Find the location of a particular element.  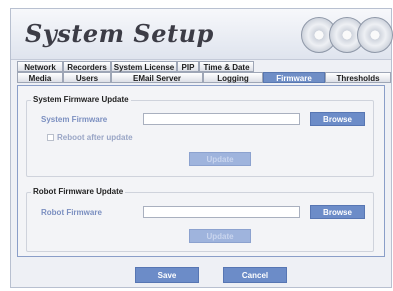

tab-logging: Logging is located at coordinates (233, 77).